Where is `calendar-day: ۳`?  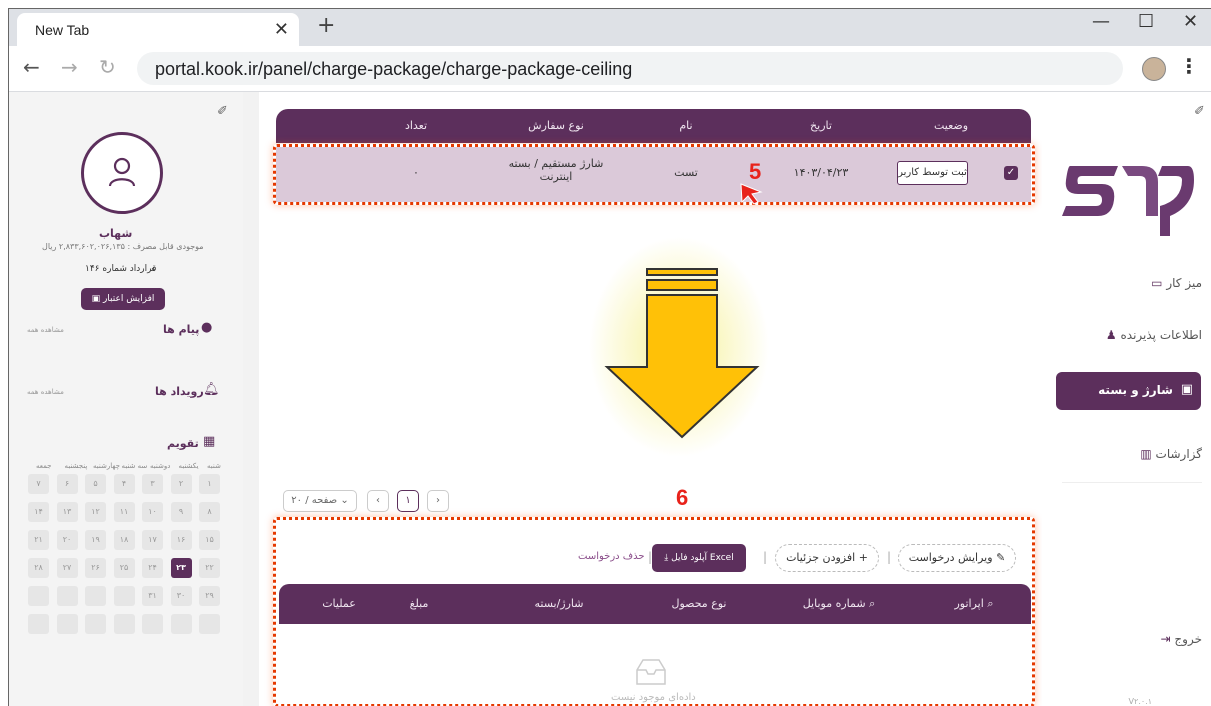
calendar-day: ۳ is located at coordinates (152, 484).